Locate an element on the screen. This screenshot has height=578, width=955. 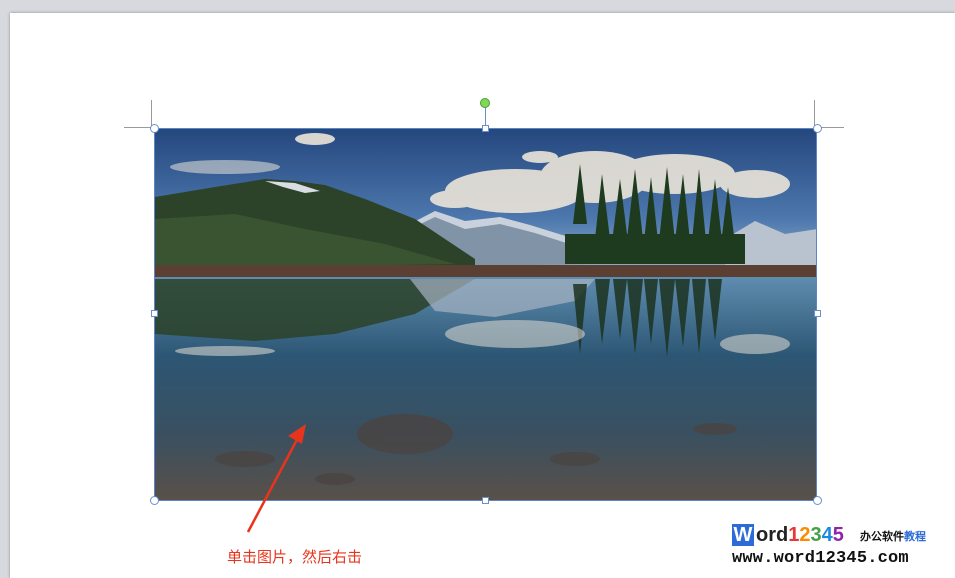
instruction-caption: 单击图片，然后右击 is located at coordinates (295, 557).